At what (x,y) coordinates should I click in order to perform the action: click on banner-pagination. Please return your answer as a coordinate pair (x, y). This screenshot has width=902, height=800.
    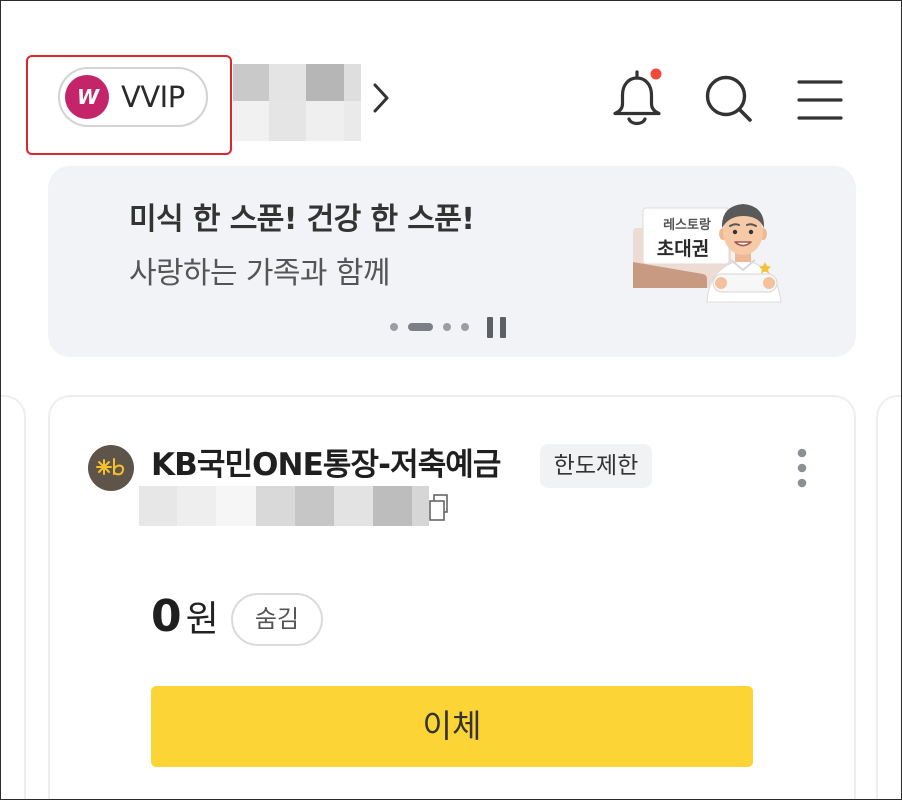
    Looking at the image, I should click on (448, 327).